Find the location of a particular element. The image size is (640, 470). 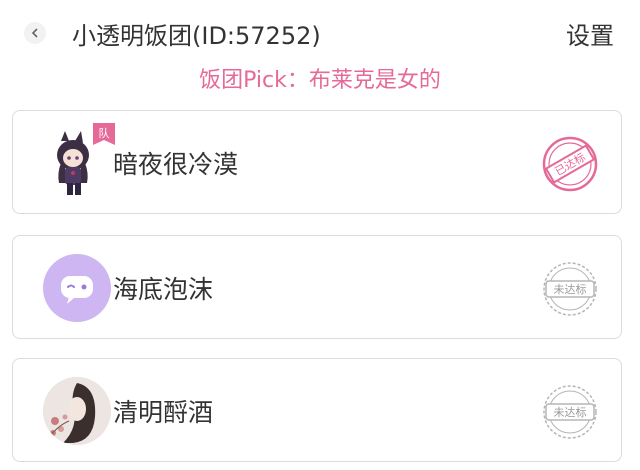

back-icon is located at coordinates (34, 33).